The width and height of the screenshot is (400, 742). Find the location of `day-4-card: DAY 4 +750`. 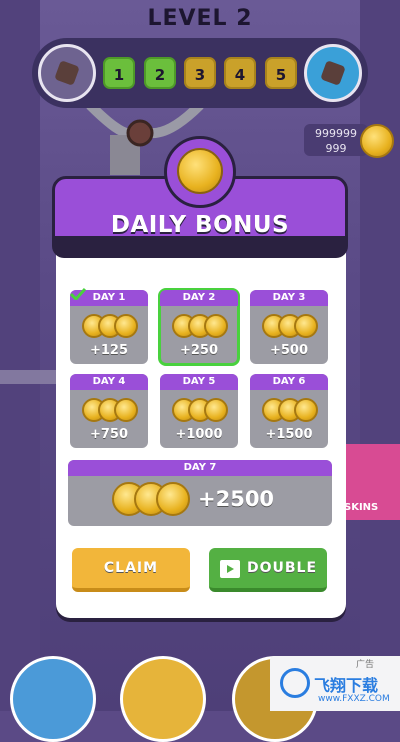

day-4-card: DAY 4 +750 is located at coordinates (109, 411).